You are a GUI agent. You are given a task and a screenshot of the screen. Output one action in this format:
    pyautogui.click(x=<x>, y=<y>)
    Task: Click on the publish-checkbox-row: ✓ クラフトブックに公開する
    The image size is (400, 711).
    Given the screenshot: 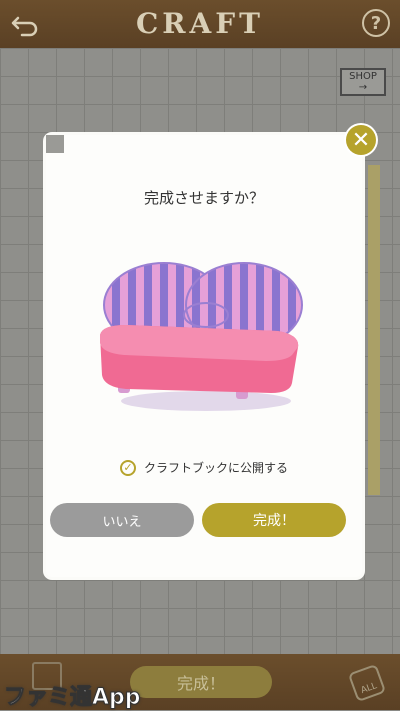 What is the action you would take?
    pyautogui.click(x=204, y=467)
    